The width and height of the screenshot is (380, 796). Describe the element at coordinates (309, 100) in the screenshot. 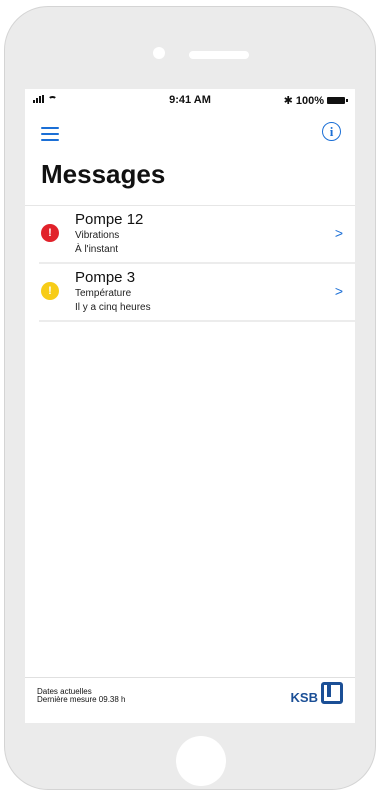

I see `battery-percent: 100%` at that location.